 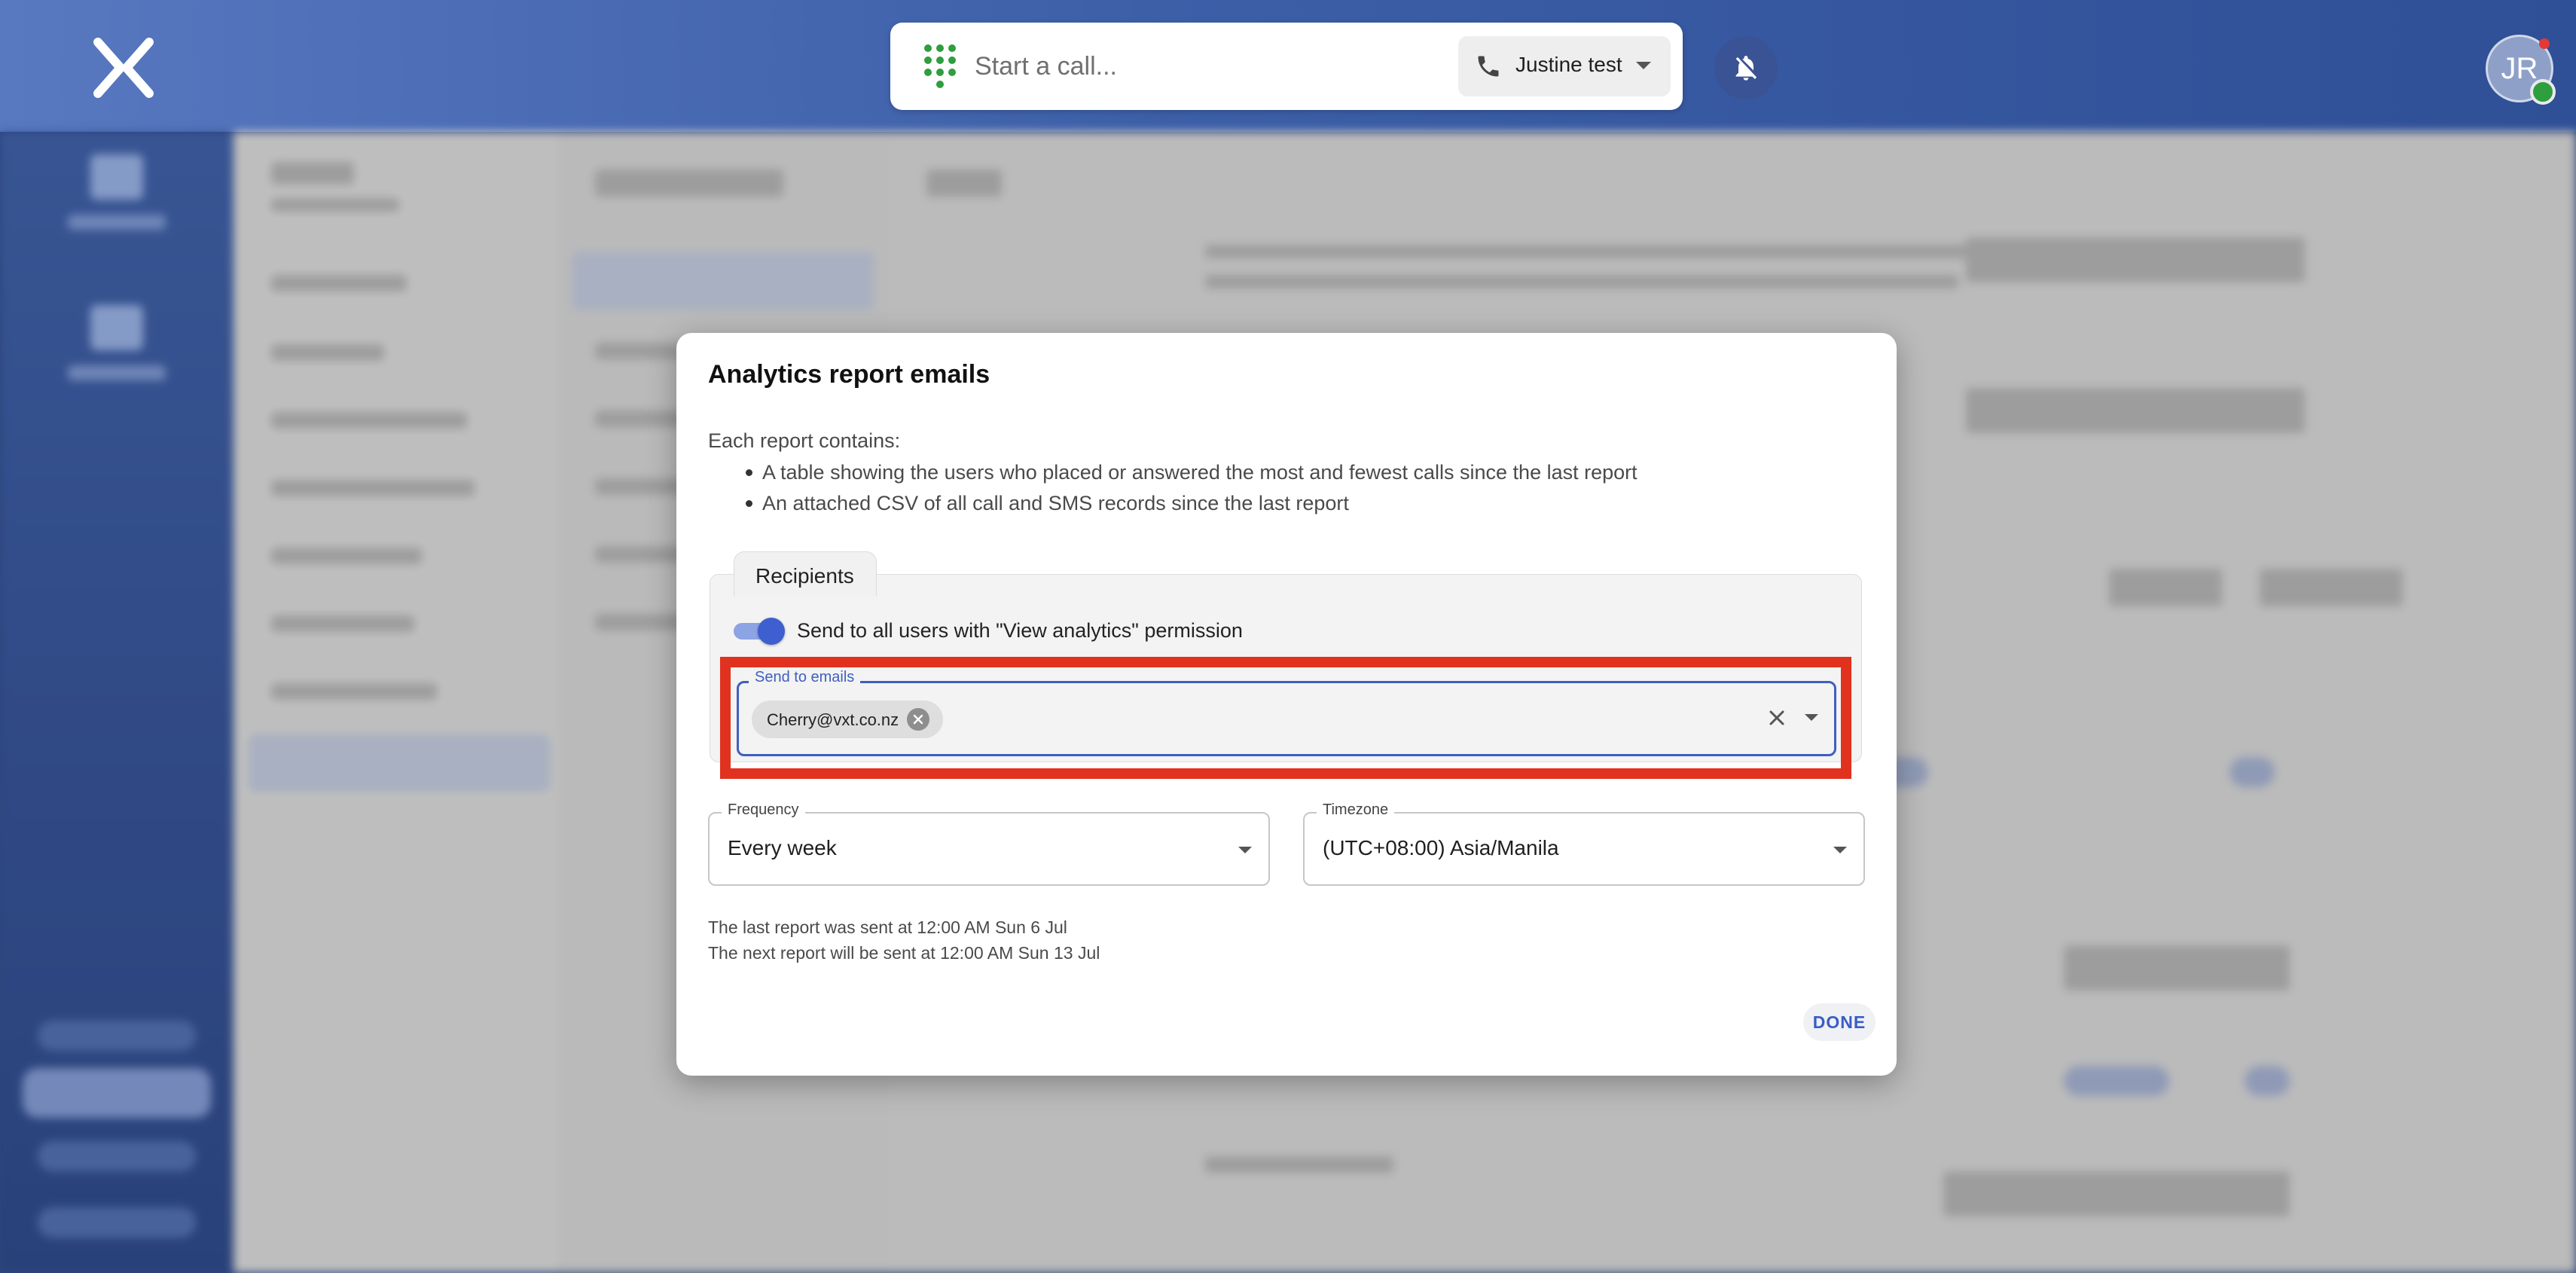 What do you see at coordinates (2543, 92) in the screenshot?
I see `online-status-dot` at bounding box center [2543, 92].